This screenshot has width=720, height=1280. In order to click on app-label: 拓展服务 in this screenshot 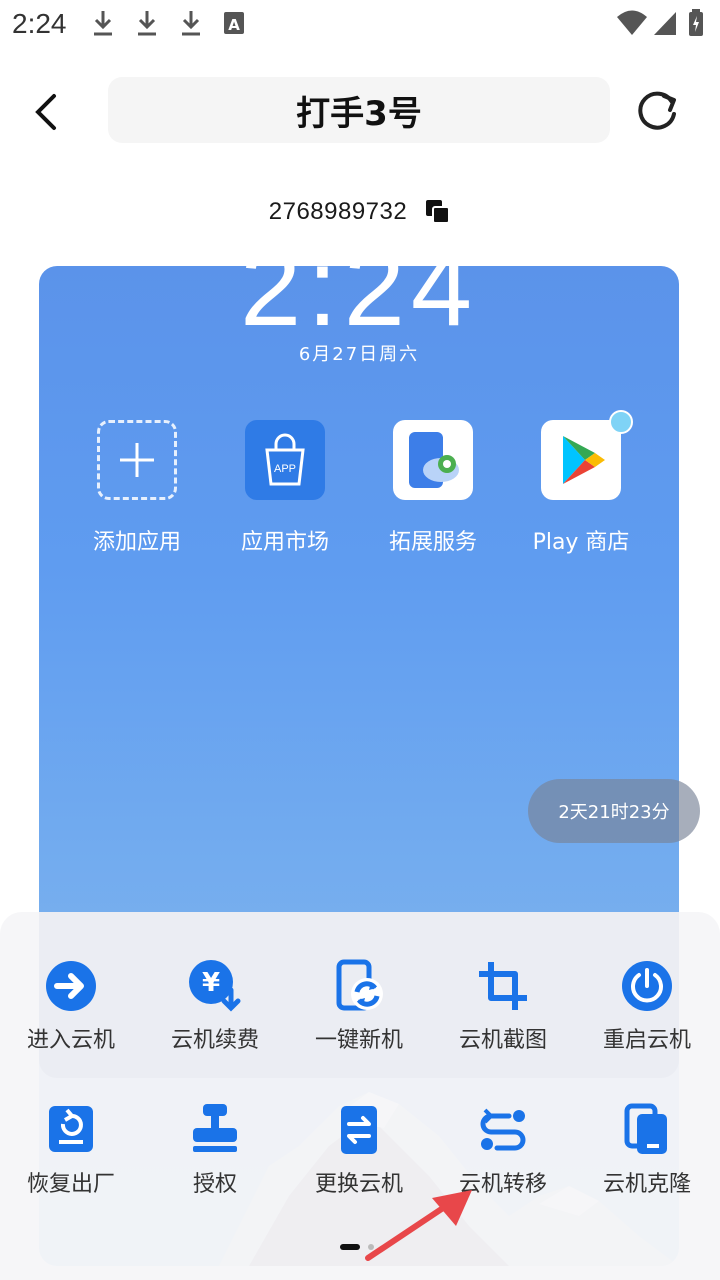, I will do `click(432, 542)`.